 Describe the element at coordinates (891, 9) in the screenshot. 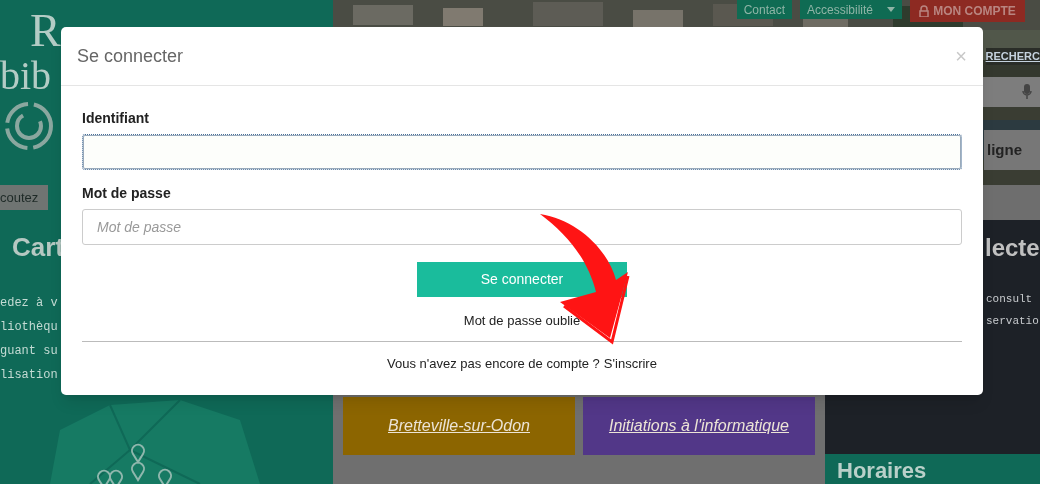

I see `caret-icon` at that location.